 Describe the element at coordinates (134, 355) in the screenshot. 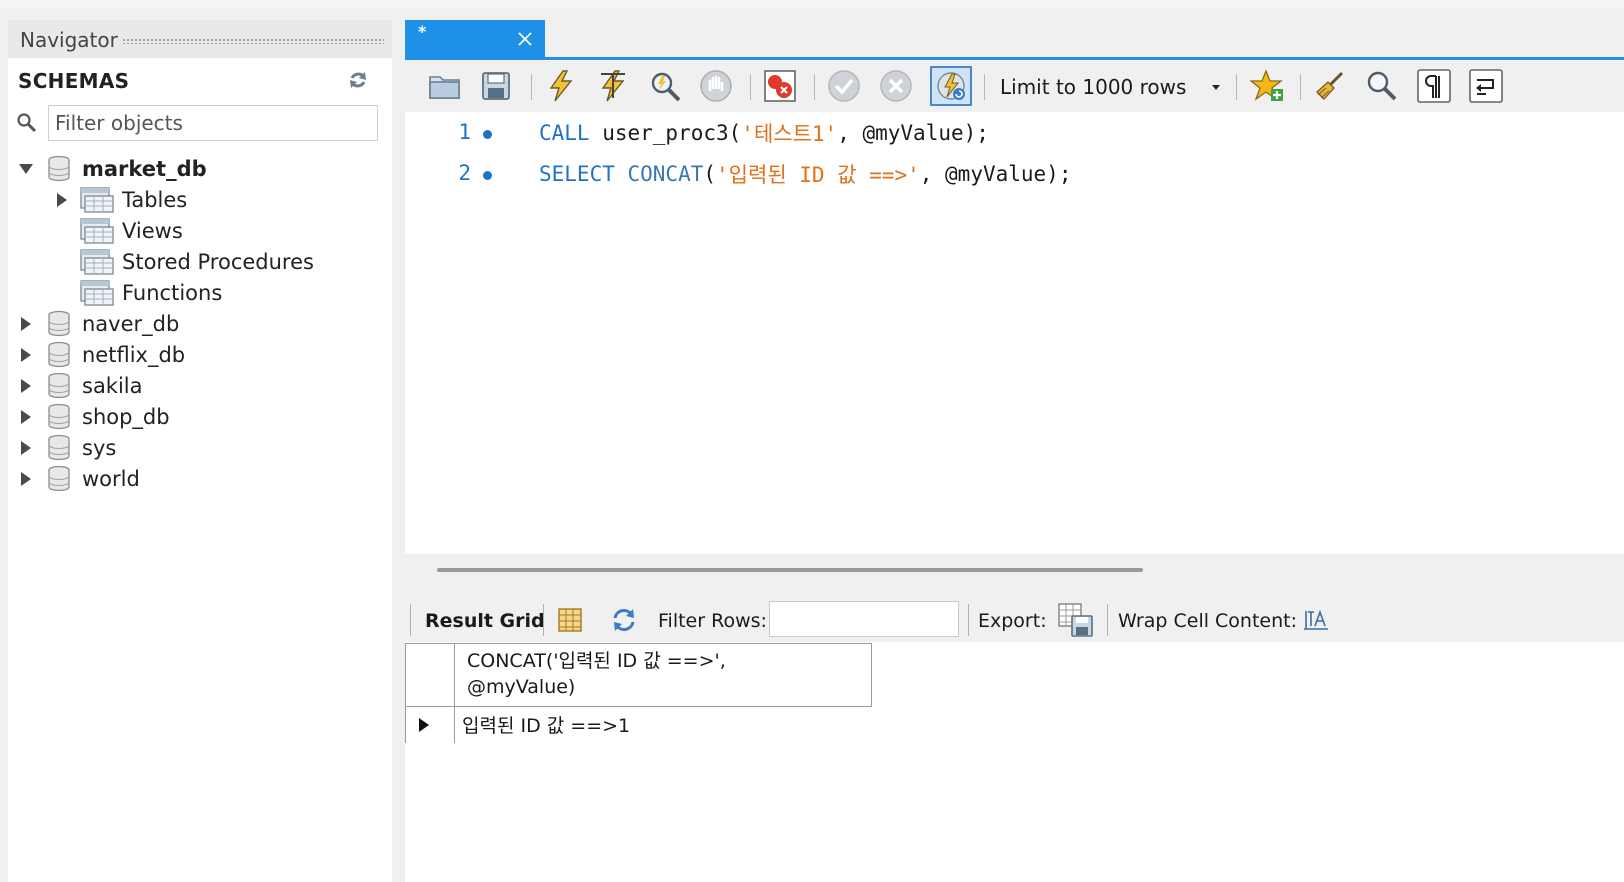

I see `schema-name: netflix_db` at that location.